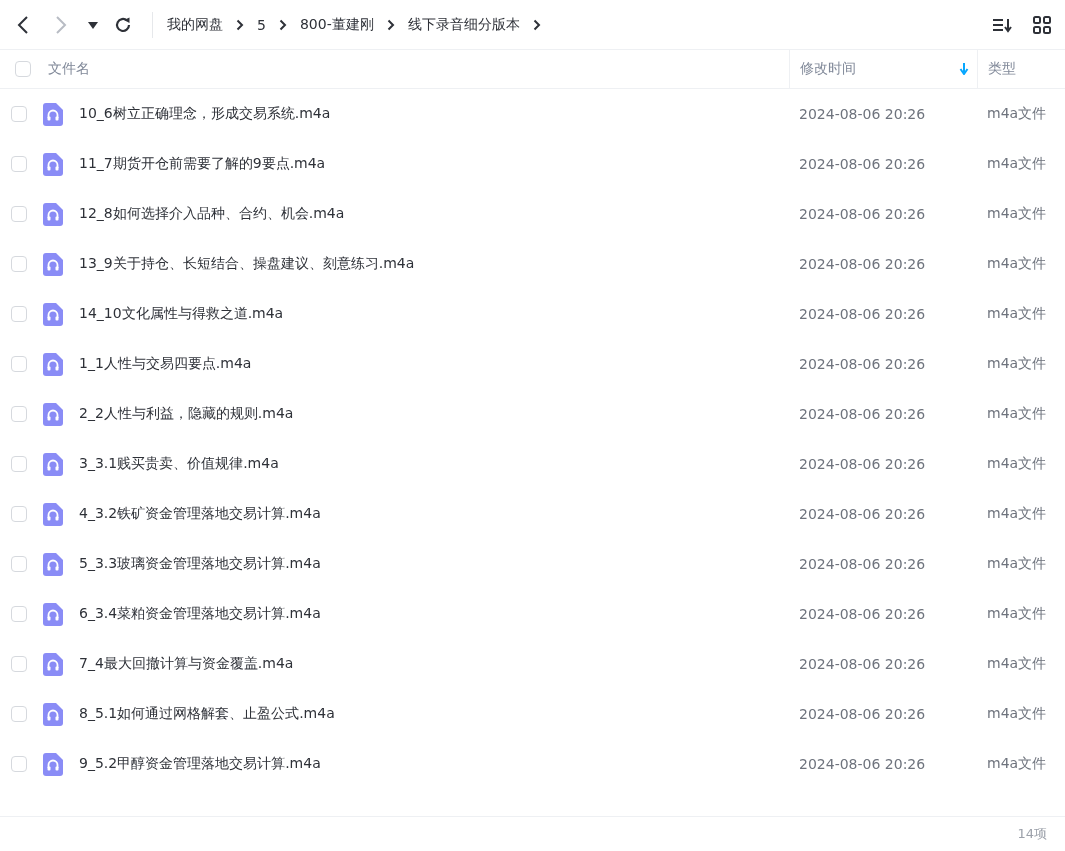 The image size is (1065, 851). What do you see at coordinates (1002, 69) in the screenshot?
I see `column-header: 类型` at bounding box center [1002, 69].